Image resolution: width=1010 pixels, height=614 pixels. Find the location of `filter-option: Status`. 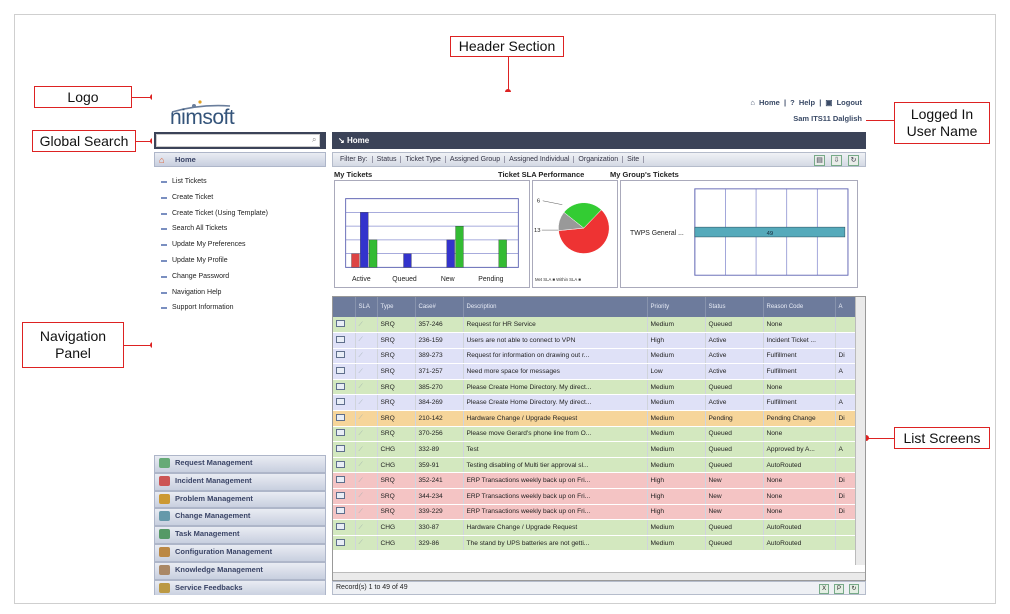

filter-option: Status is located at coordinates (387, 159).